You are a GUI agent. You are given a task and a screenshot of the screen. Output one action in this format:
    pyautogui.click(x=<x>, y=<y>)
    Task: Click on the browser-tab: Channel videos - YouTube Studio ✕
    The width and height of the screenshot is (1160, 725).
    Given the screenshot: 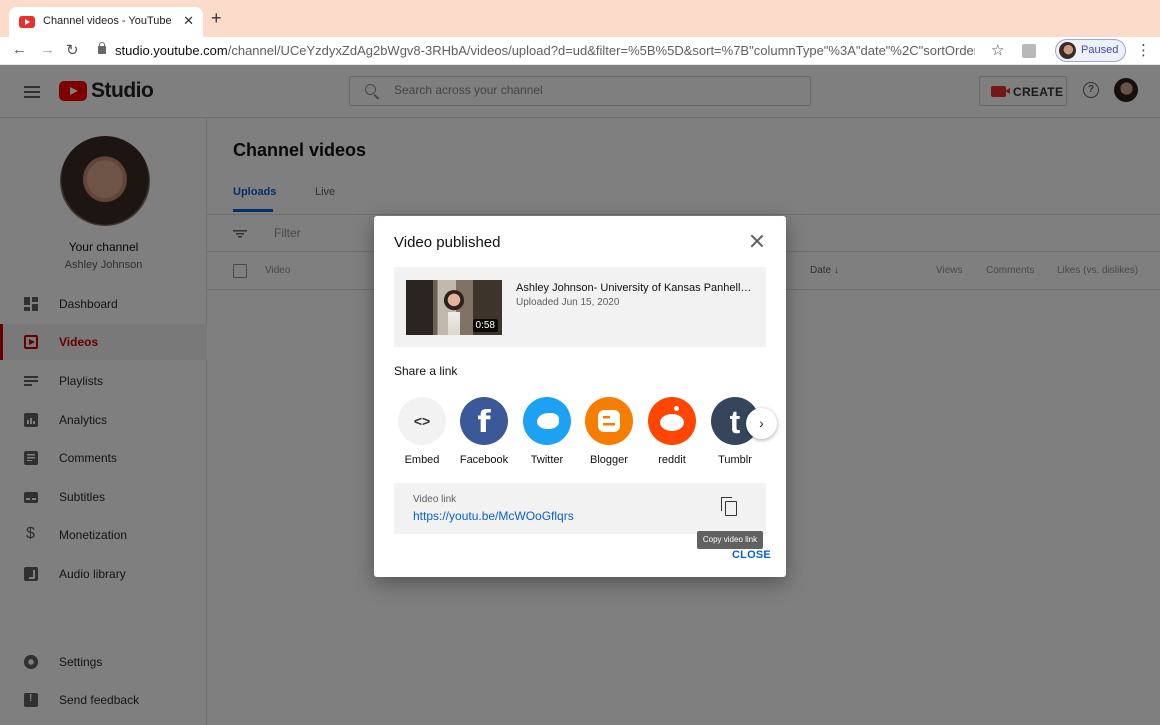 What is the action you would take?
    pyautogui.click(x=106, y=22)
    